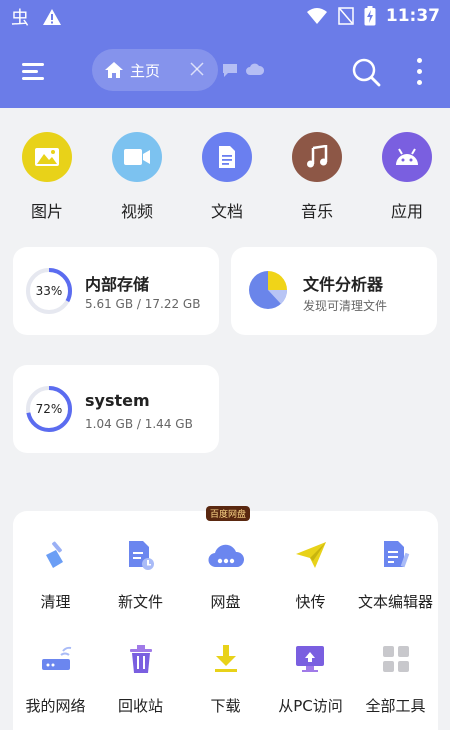 The image size is (450, 730). I want to click on no-signal-icon, so click(346, 16).